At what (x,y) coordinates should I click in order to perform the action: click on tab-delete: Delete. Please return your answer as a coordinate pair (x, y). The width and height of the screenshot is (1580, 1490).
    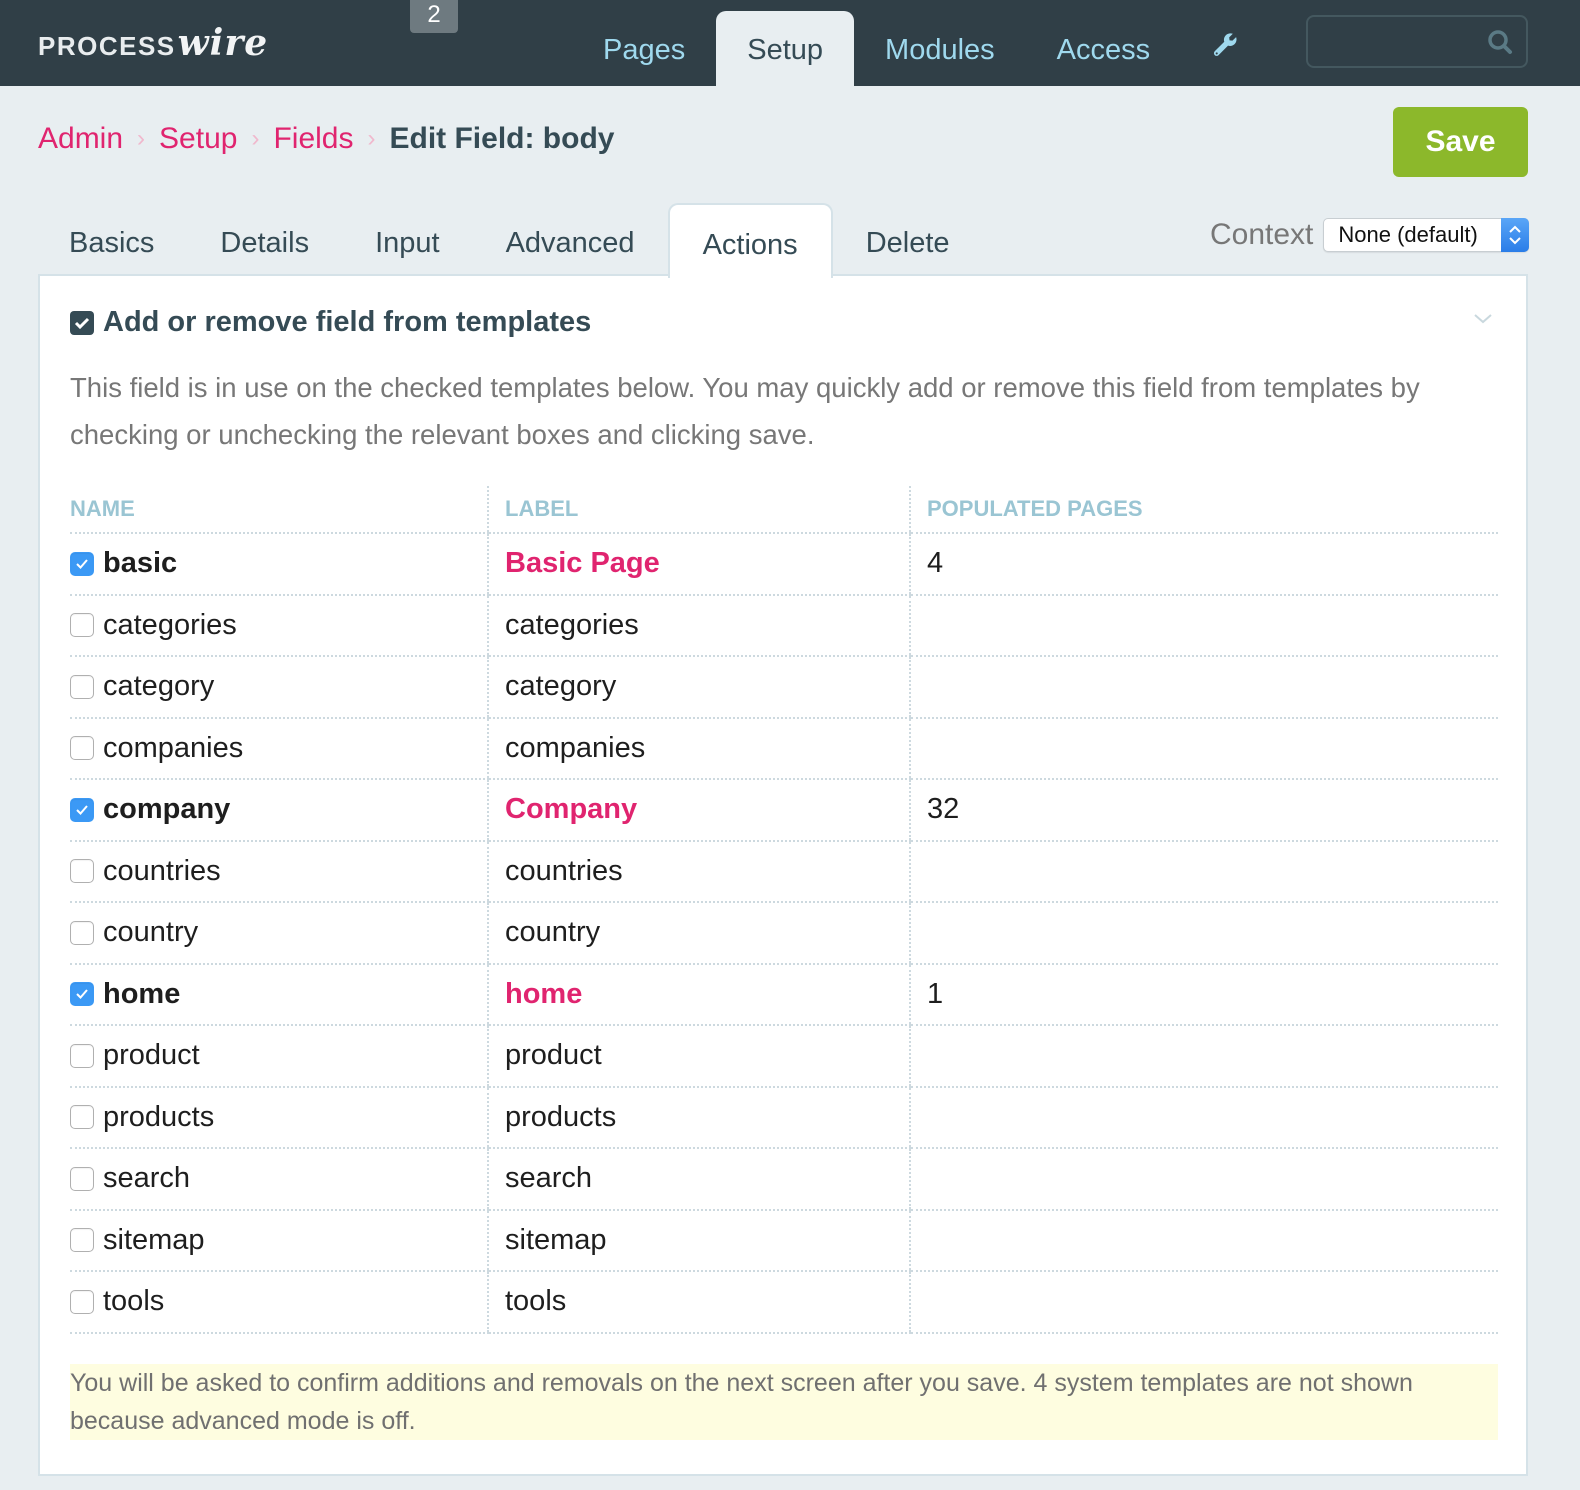
    Looking at the image, I should click on (908, 239).